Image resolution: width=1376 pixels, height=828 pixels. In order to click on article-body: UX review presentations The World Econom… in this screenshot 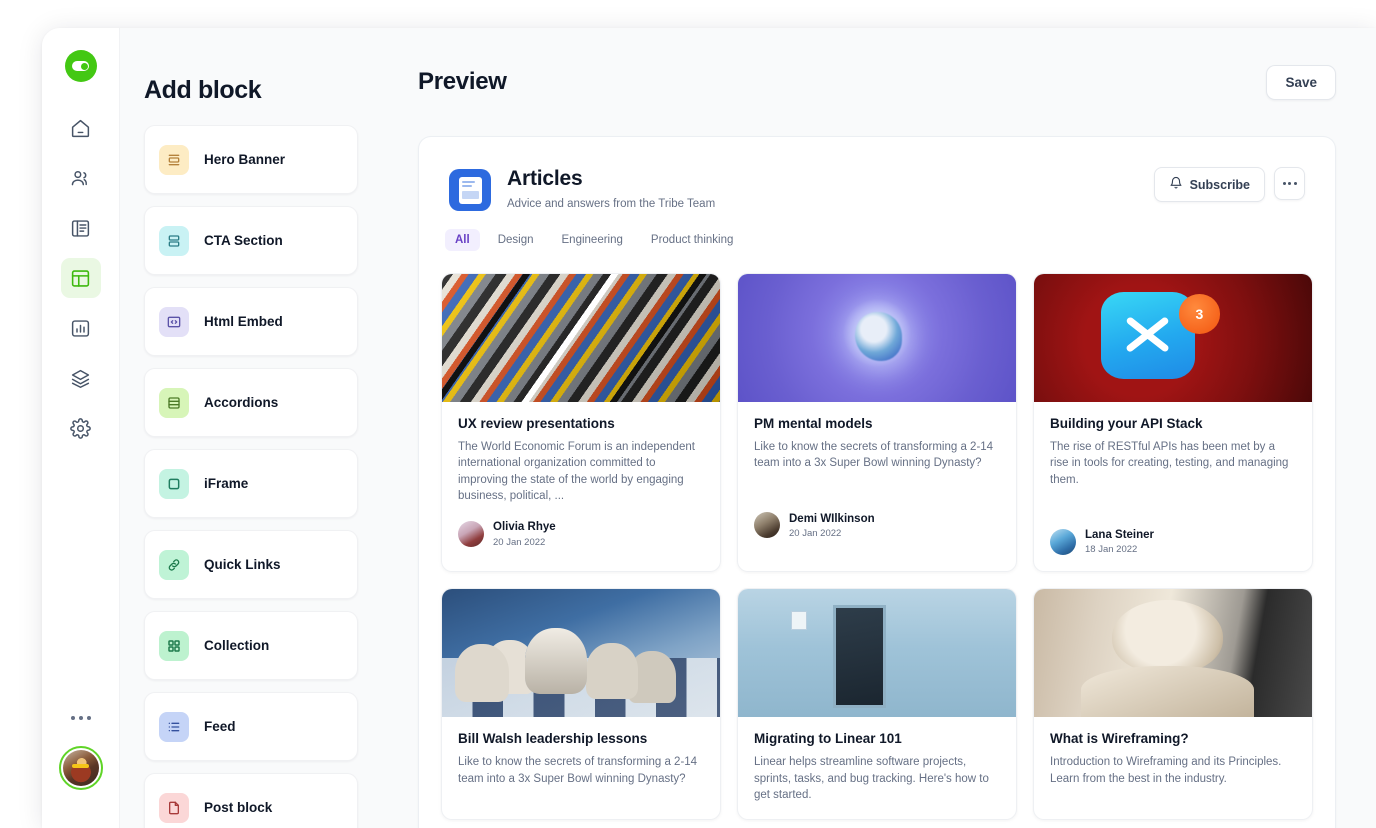, I will do `click(581, 483)`.